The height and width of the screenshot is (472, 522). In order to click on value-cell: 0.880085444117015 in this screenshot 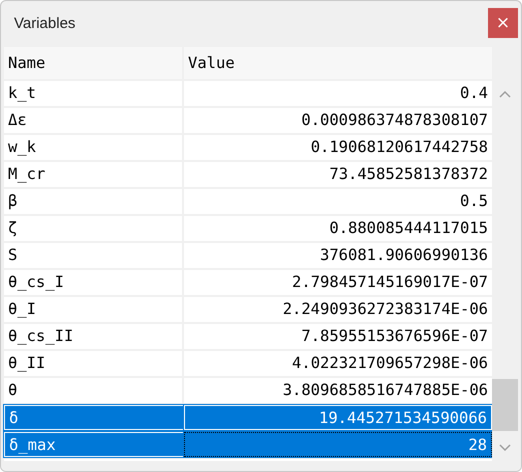, I will do `click(338, 228)`.